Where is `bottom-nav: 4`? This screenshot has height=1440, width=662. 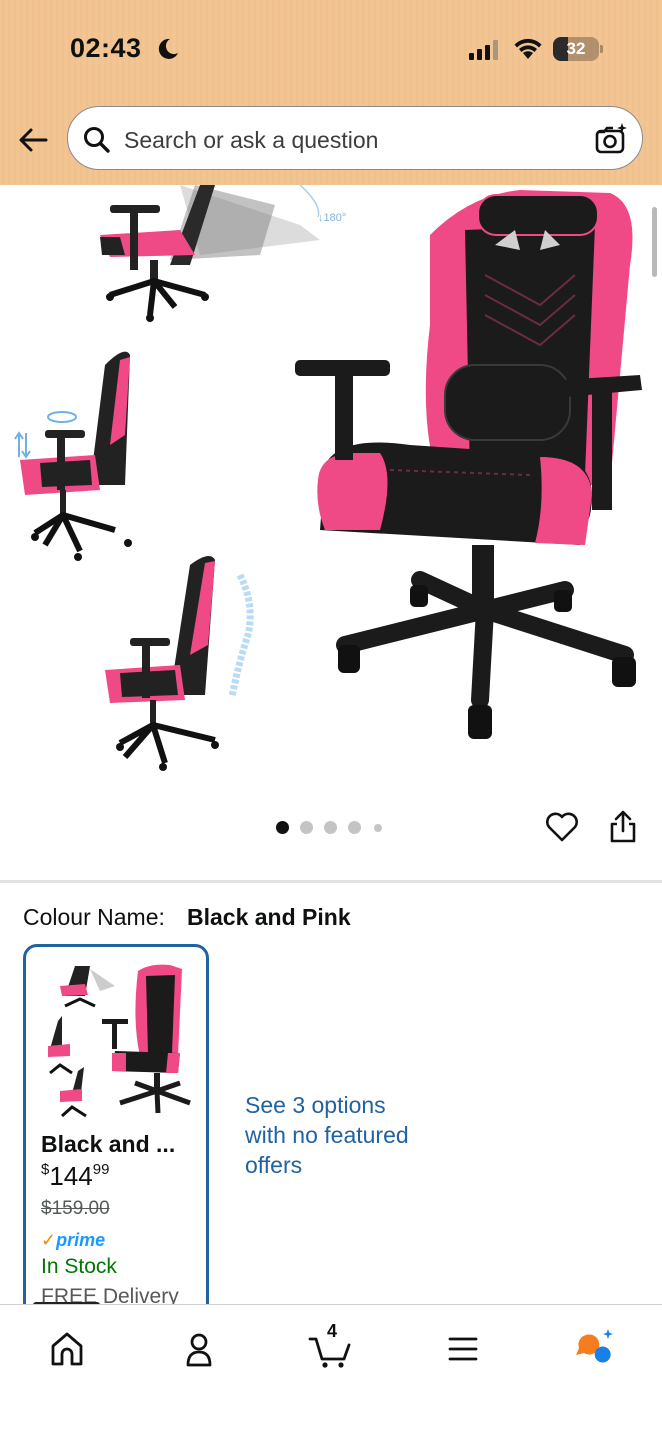 bottom-nav: 4 is located at coordinates (331, 1372).